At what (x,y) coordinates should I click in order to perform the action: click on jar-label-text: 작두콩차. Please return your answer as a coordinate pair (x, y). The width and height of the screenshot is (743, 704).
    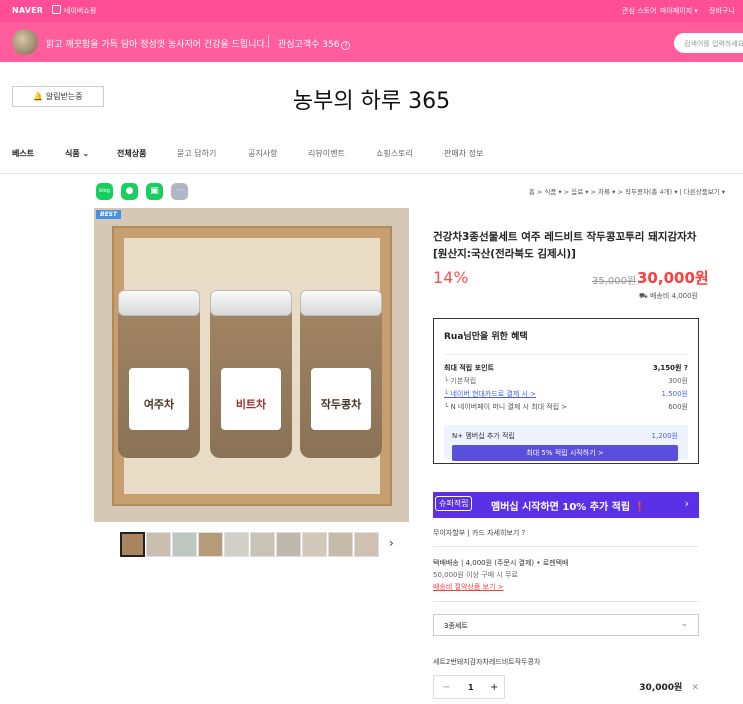
    Looking at the image, I should click on (341, 404).